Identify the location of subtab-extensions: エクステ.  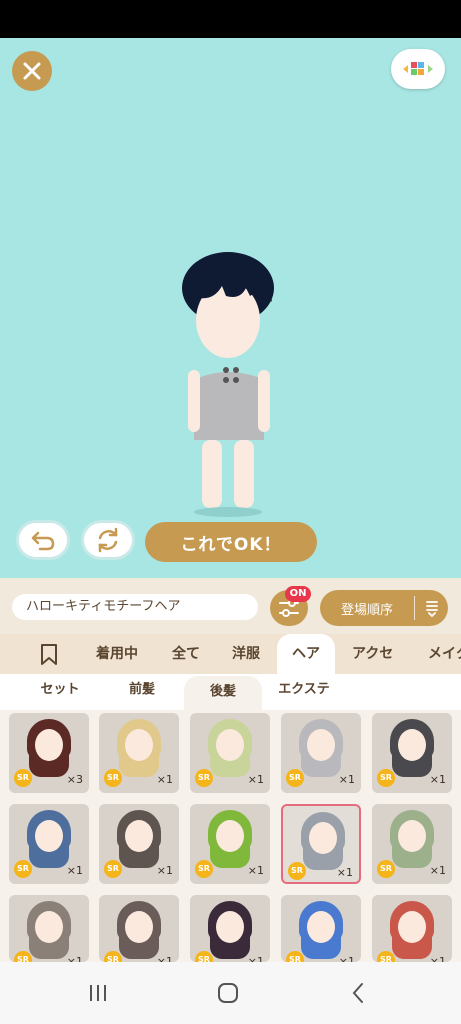
(304, 690).